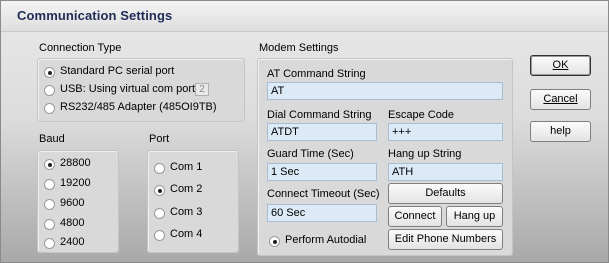 This screenshot has height=263, width=609. Describe the element at coordinates (80, 48) in the screenshot. I see `connection-type-label: Connection Type` at that location.